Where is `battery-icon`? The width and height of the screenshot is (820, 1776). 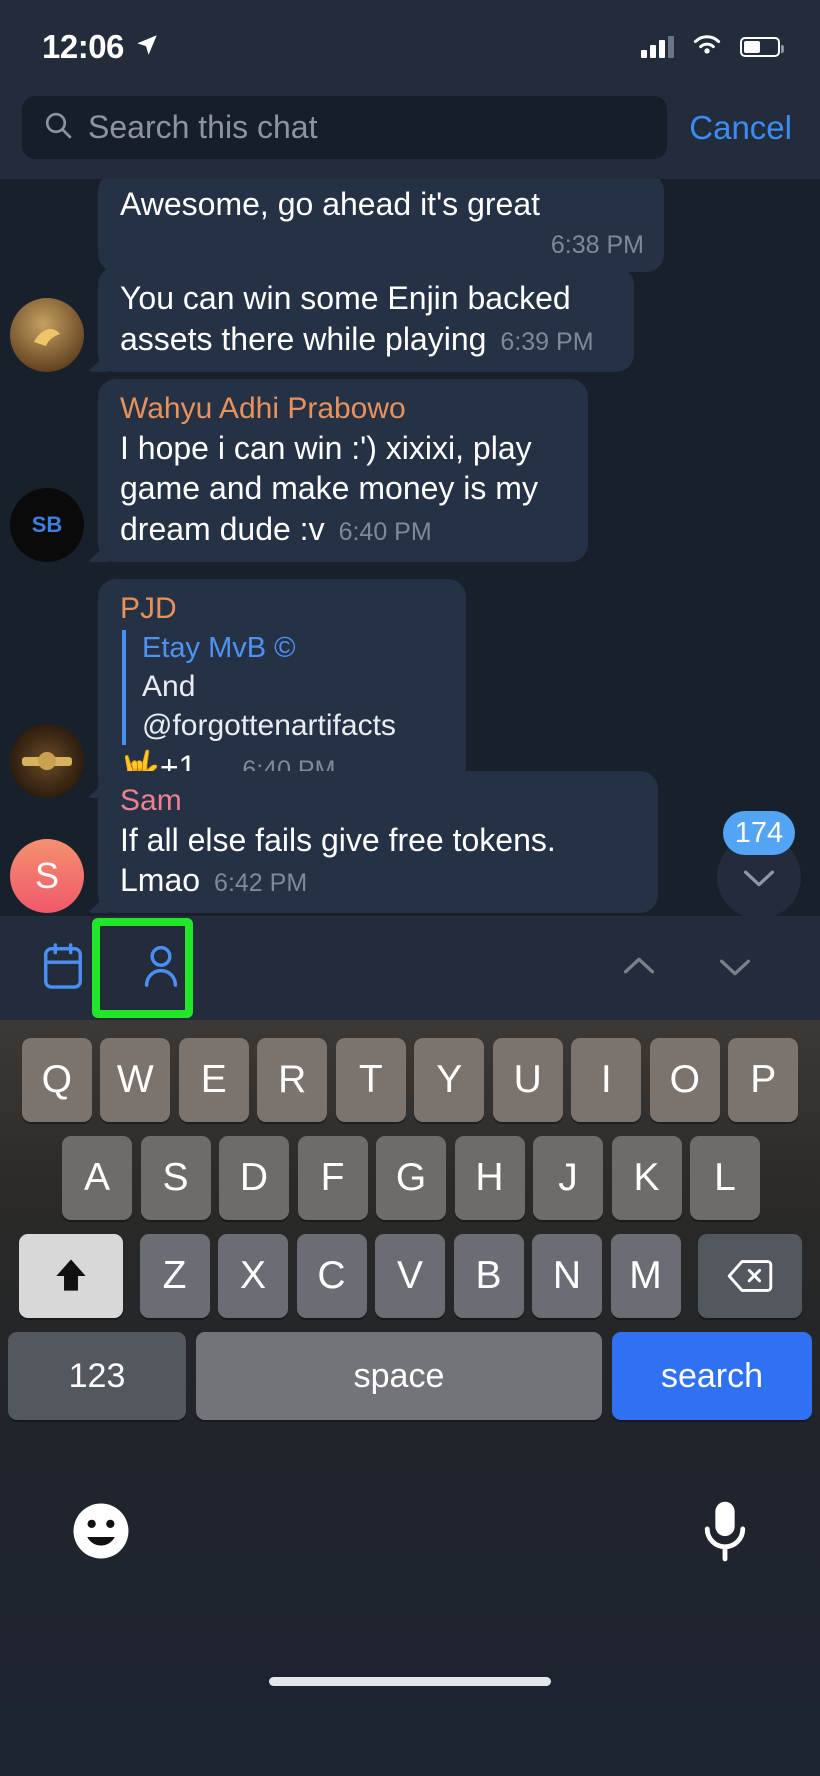
battery-icon is located at coordinates (762, 47).